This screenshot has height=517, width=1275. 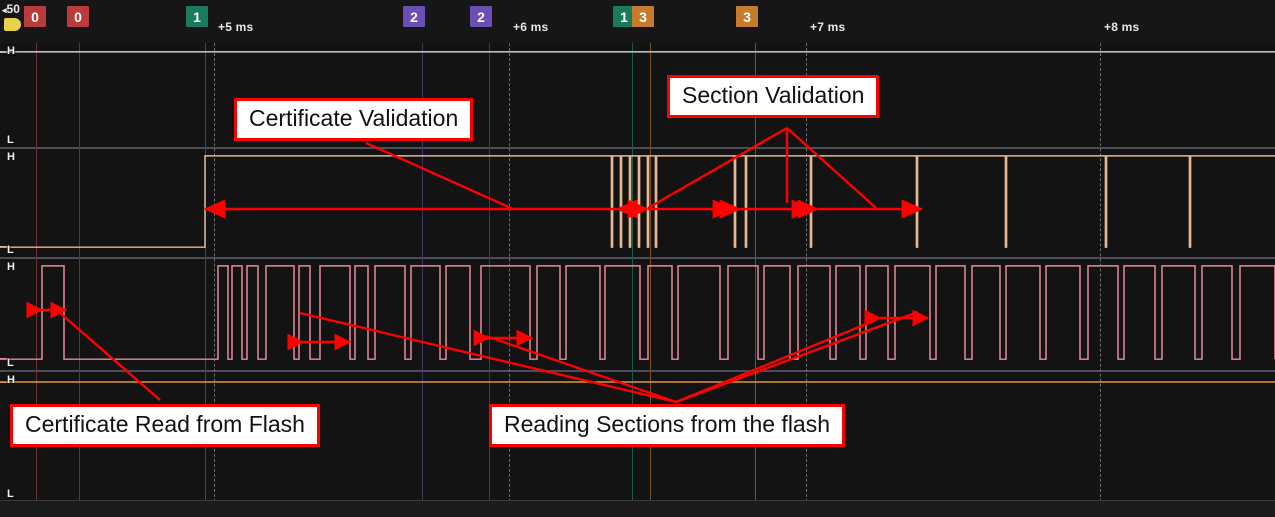 What do you see at coordinates (197, 16) in the screenshot?
I see `marker-flag-2: 1` at bounding box center [197, 16].